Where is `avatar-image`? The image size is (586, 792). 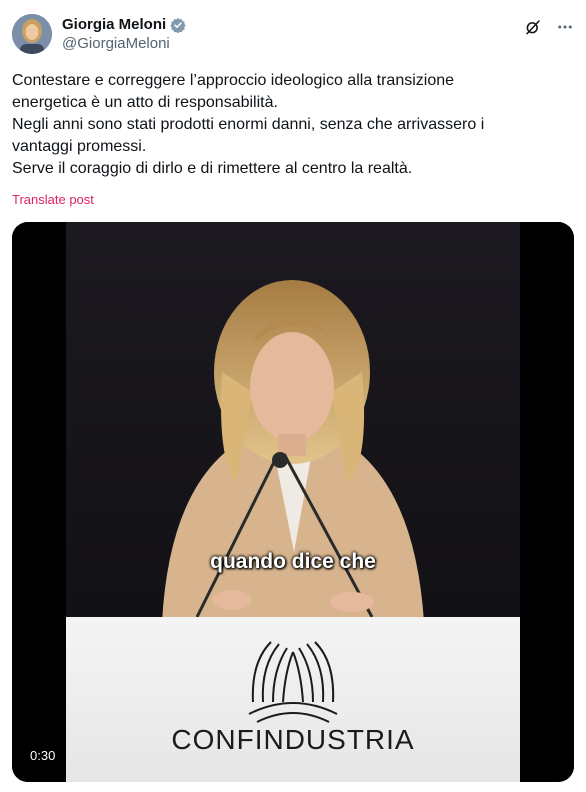
avatar-image is located at coordinates (32, 34).